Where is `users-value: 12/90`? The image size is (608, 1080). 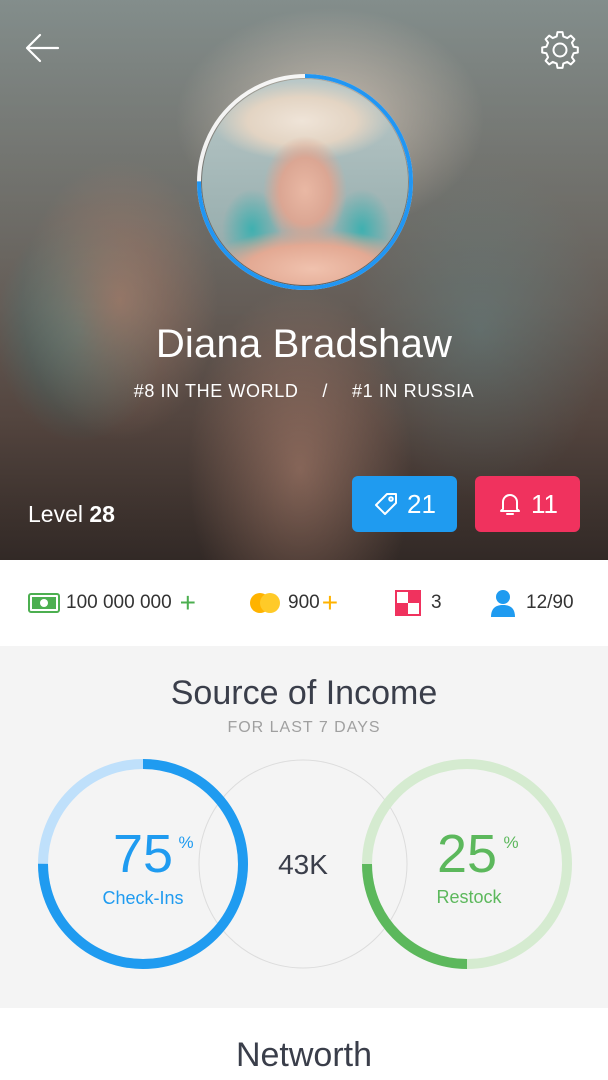 users-value: 12/90 is located at coordinates (550, 602).